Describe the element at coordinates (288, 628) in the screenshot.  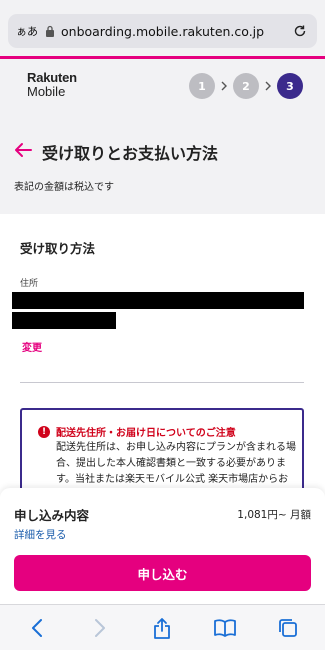
I see `tabs-icon` at that location.